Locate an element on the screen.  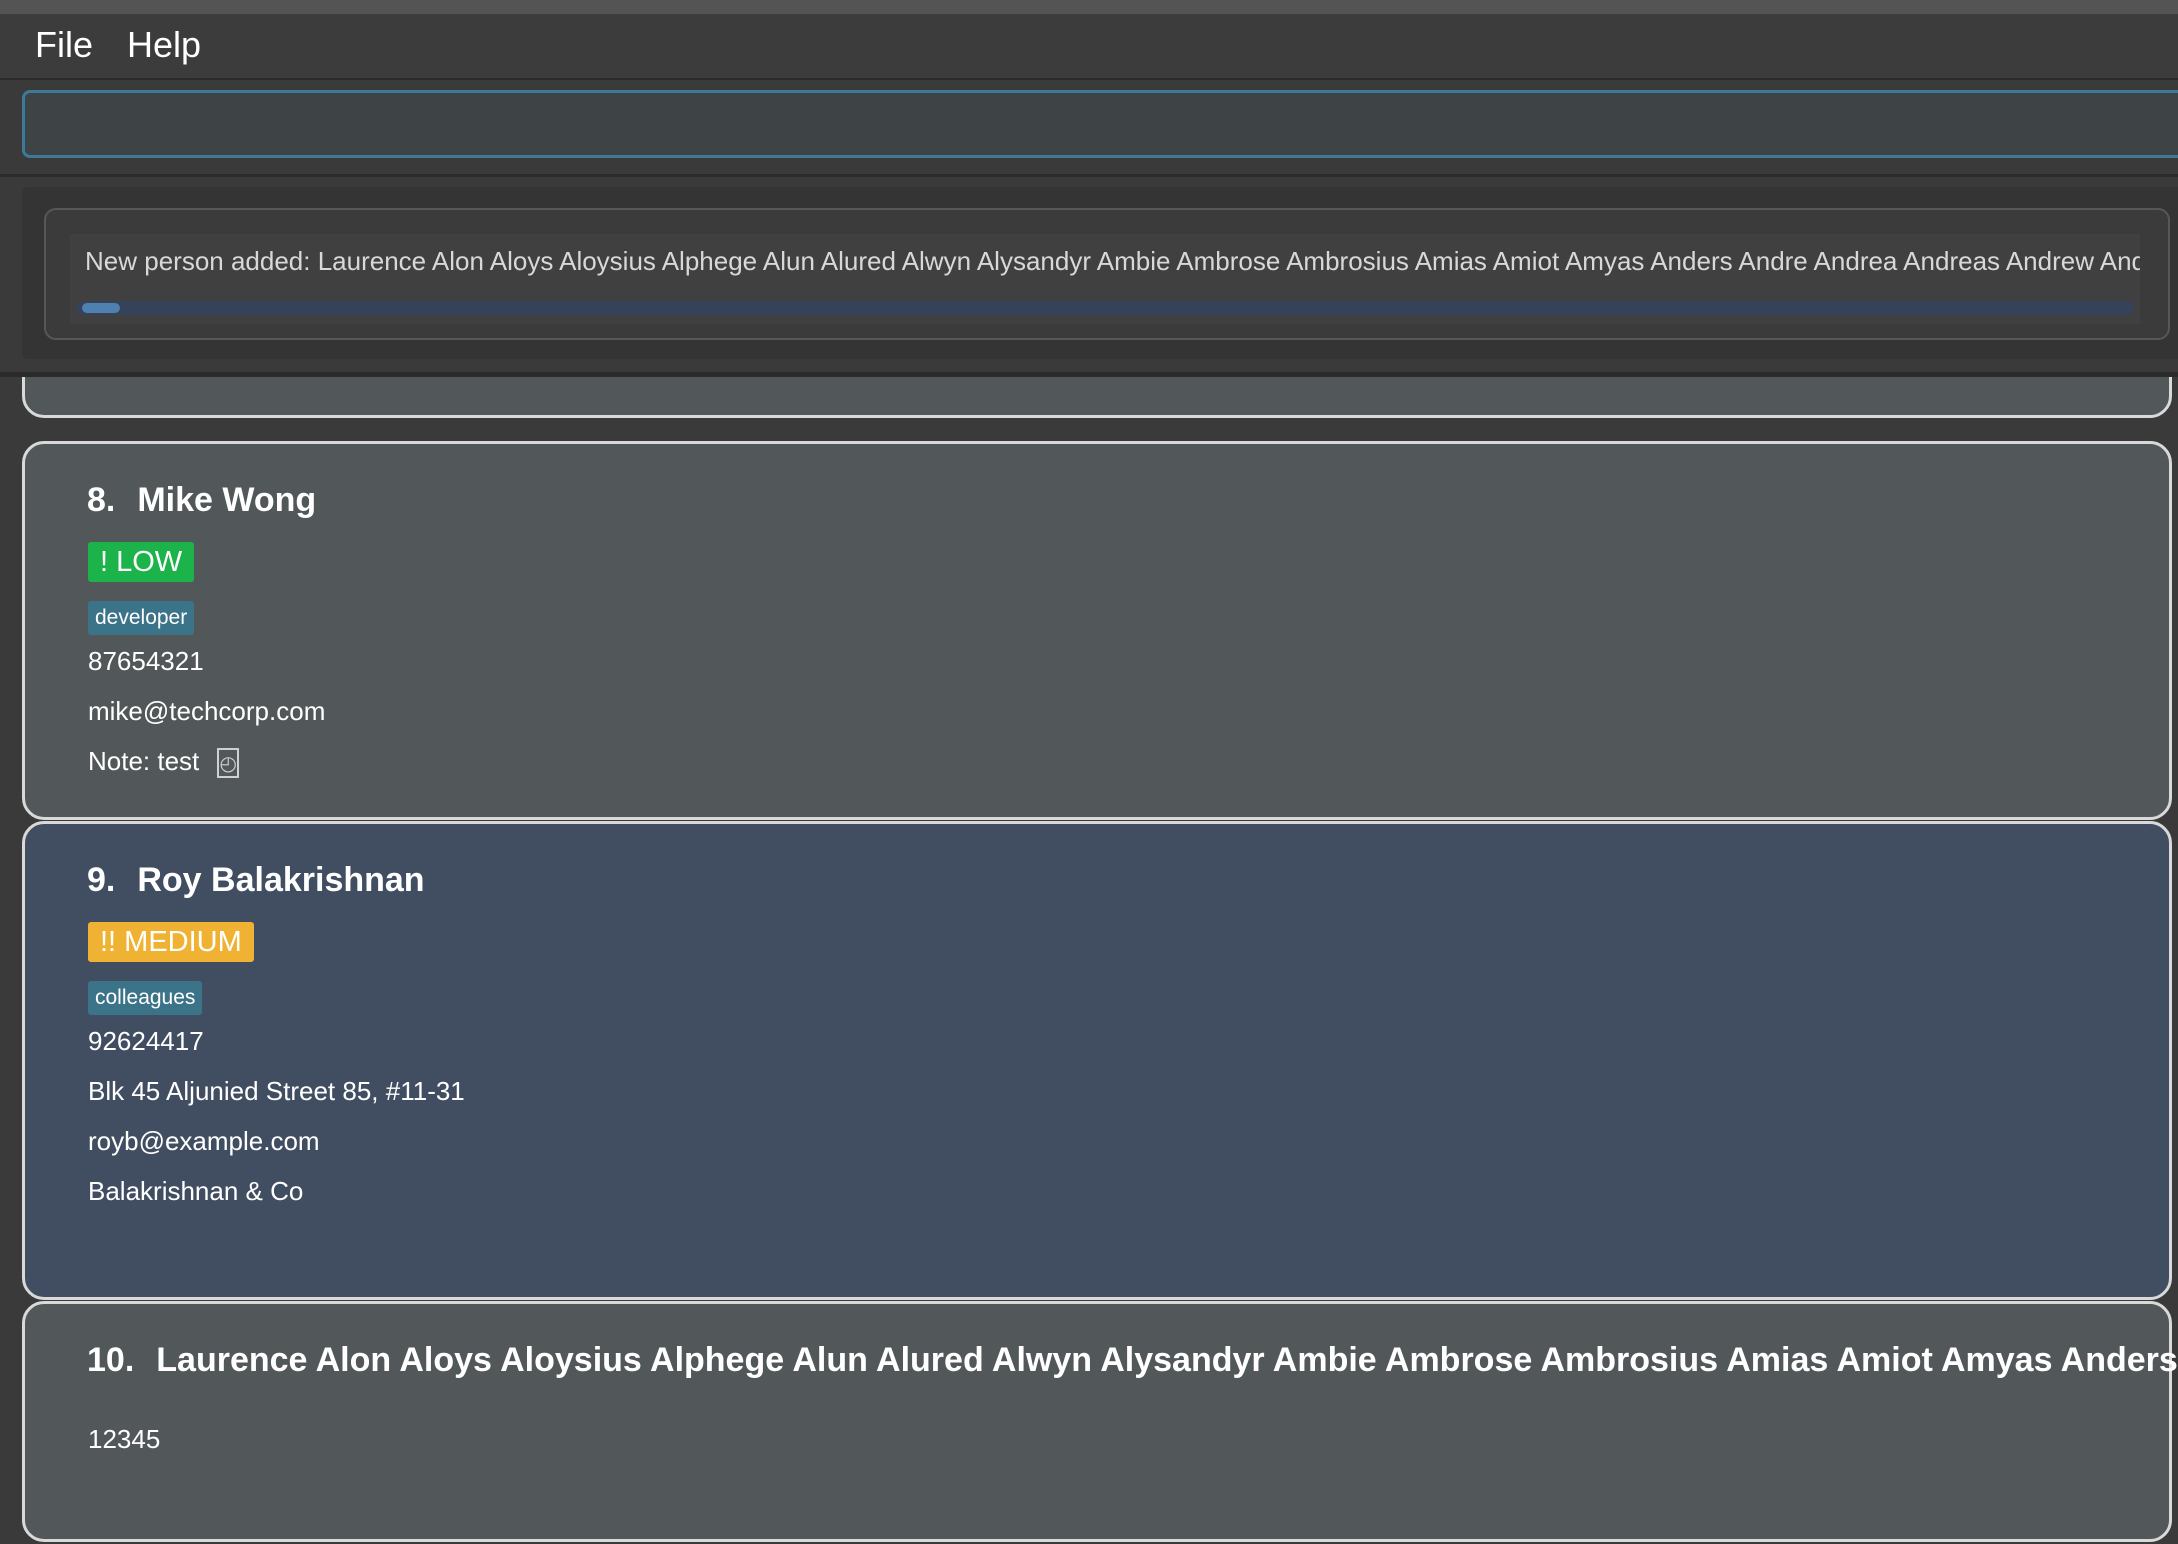
person-phone: 92624417 is located at coordinates (146, 1041).